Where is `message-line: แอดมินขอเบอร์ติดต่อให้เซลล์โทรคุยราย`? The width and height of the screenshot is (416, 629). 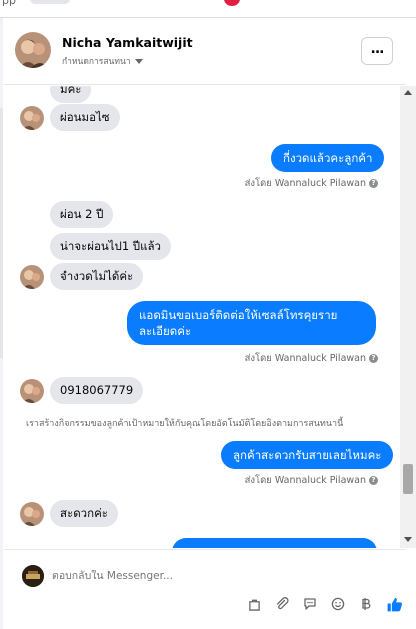
message-line: แอดมินขอเบอร์ติดต่อให้เซลล์โทรคุยราย is located at coordinates (238, 315).